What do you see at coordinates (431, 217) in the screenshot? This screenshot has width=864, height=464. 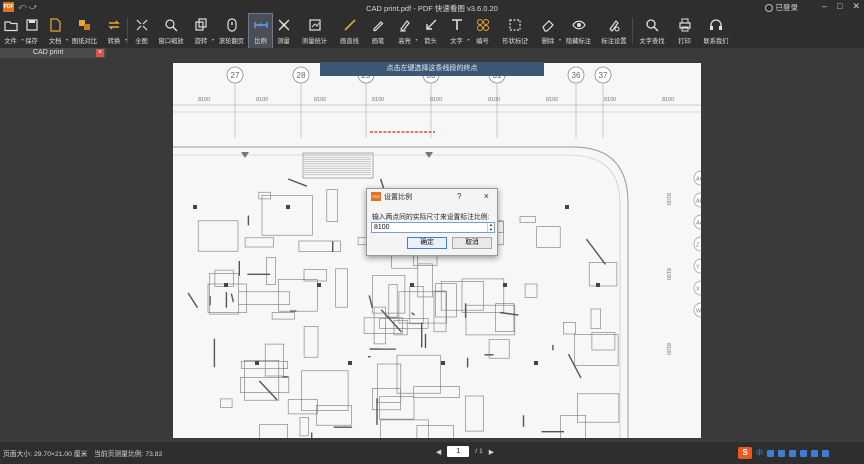 I see `dialog-prompt: 输入两点间的实际尺寸来设置标注比例:` at bounding box center [431, 217].